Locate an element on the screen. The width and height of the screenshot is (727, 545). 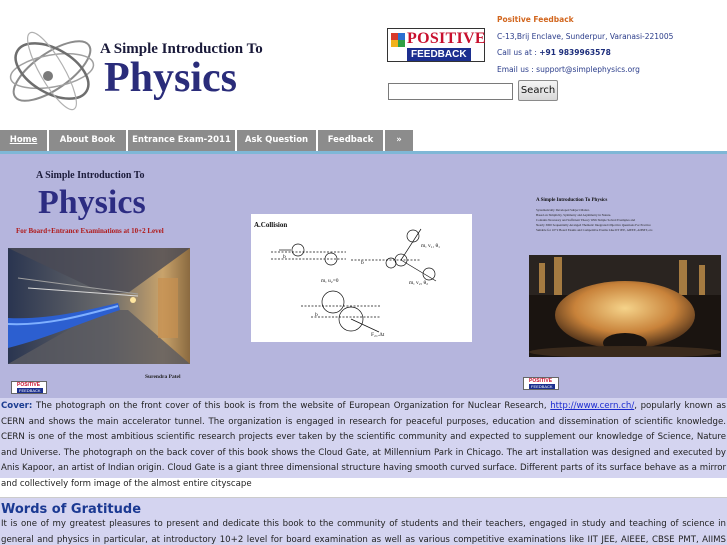
email-label: Email us : is located at coordinates (517, 69).